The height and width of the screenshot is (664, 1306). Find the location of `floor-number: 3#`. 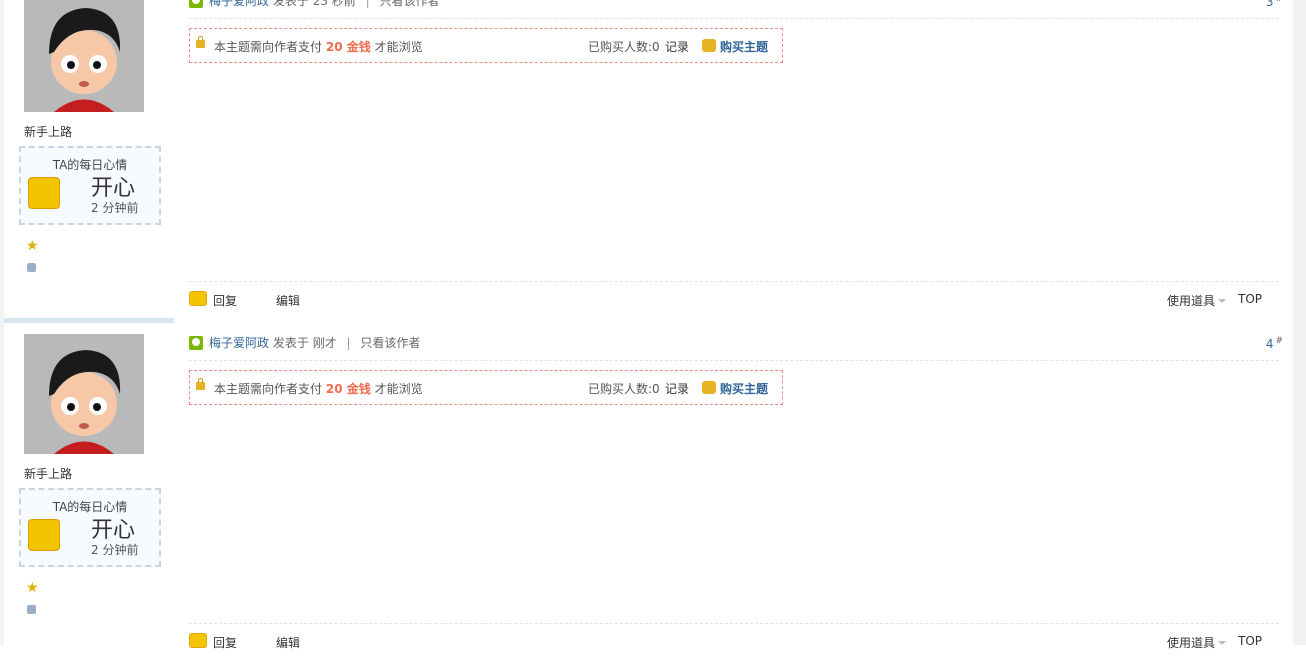

floor-number: 3# is located at coordinates (1274, 4).